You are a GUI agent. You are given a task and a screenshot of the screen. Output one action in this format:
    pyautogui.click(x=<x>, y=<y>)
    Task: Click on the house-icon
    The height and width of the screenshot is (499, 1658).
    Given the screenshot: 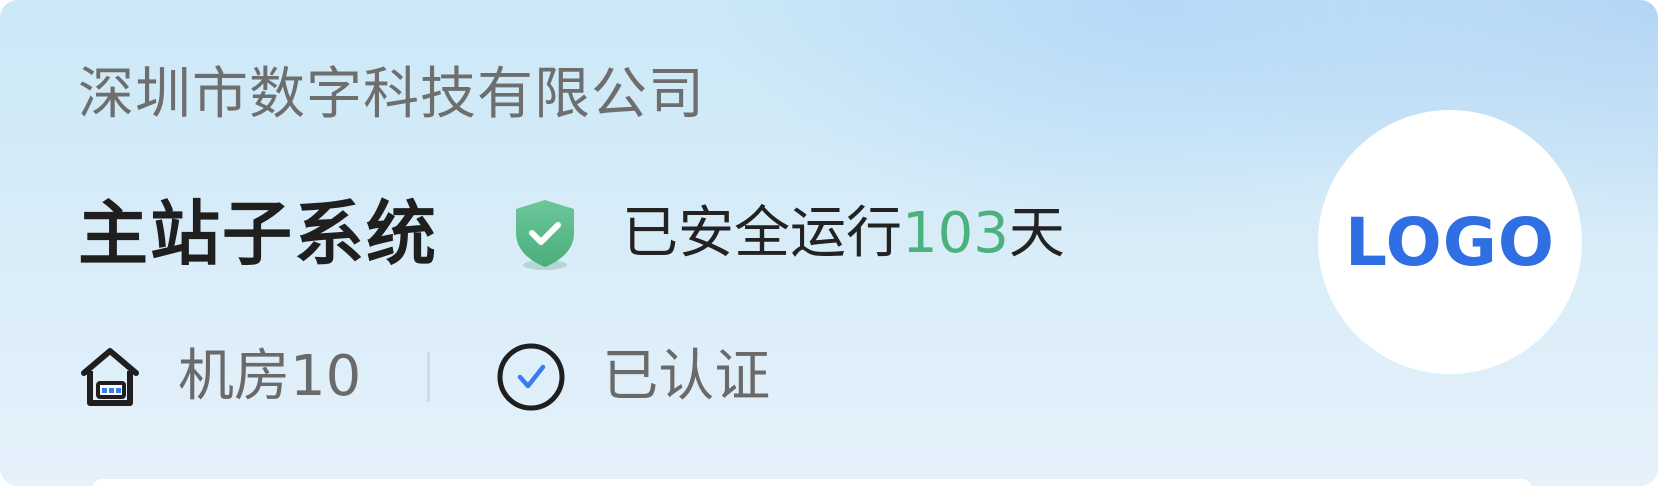 What is the action you would take?
    pyautogui.click(x=110, y=377)
    